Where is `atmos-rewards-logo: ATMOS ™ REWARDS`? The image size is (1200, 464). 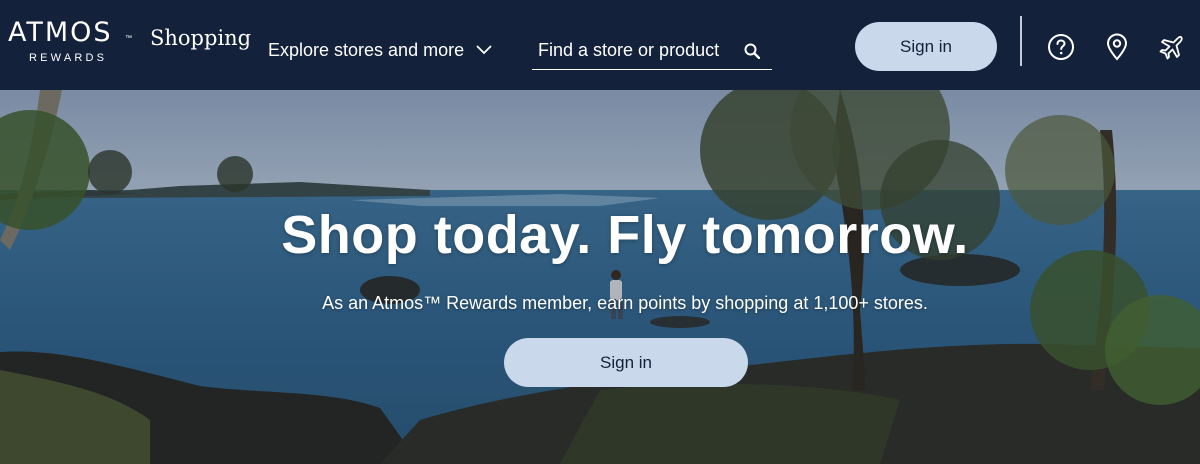
atmos-rewards-logo: ATMOS ™ REWARDS is located at coordinates (71, 43).